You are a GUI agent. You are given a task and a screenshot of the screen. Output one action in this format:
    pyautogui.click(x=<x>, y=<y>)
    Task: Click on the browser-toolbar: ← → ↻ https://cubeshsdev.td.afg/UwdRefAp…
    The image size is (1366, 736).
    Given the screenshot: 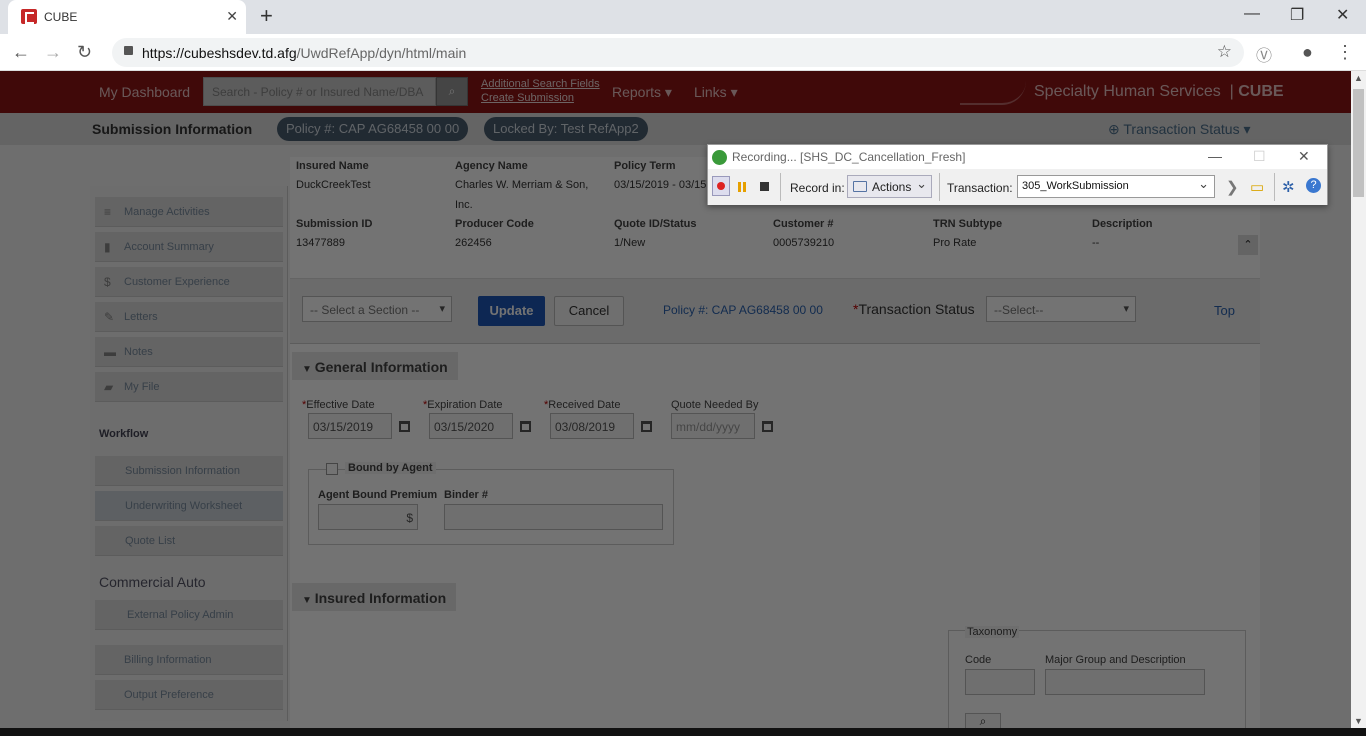 What is the action you would take?
    pyautogui.click(x=683, y=52)
    